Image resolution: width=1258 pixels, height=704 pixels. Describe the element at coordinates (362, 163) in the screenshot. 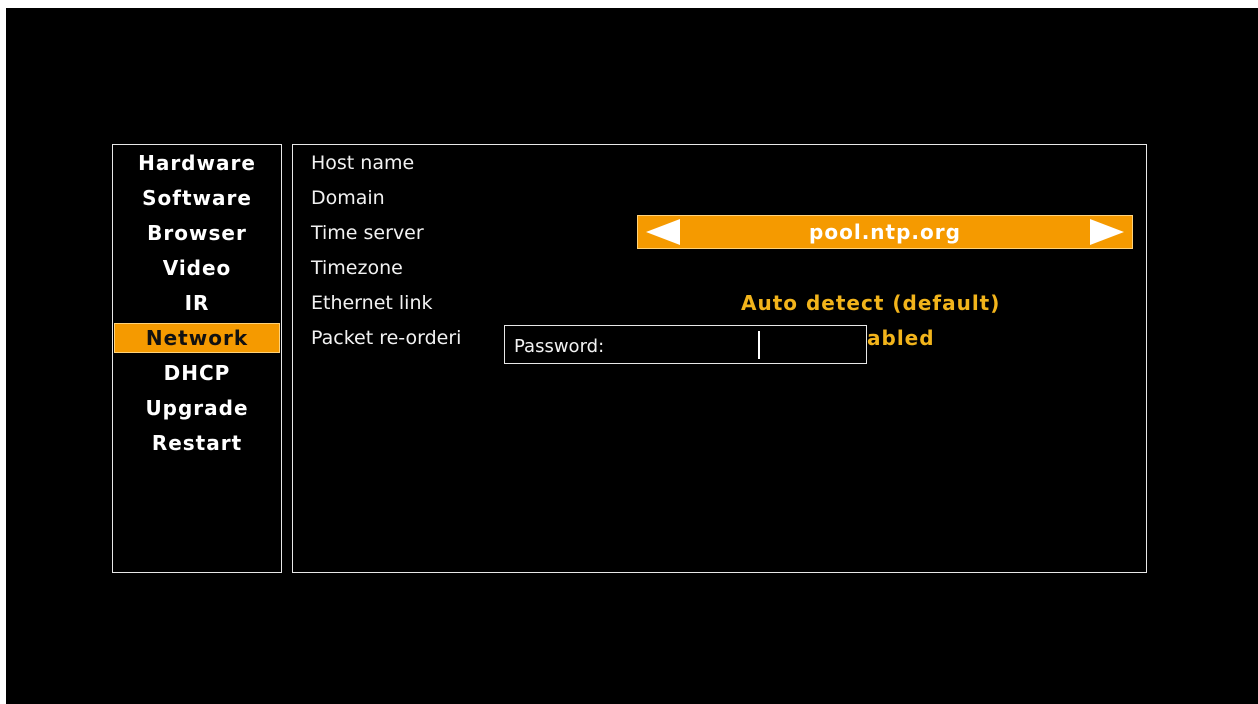

I see `setting-label-host-name: Host name` at that location.